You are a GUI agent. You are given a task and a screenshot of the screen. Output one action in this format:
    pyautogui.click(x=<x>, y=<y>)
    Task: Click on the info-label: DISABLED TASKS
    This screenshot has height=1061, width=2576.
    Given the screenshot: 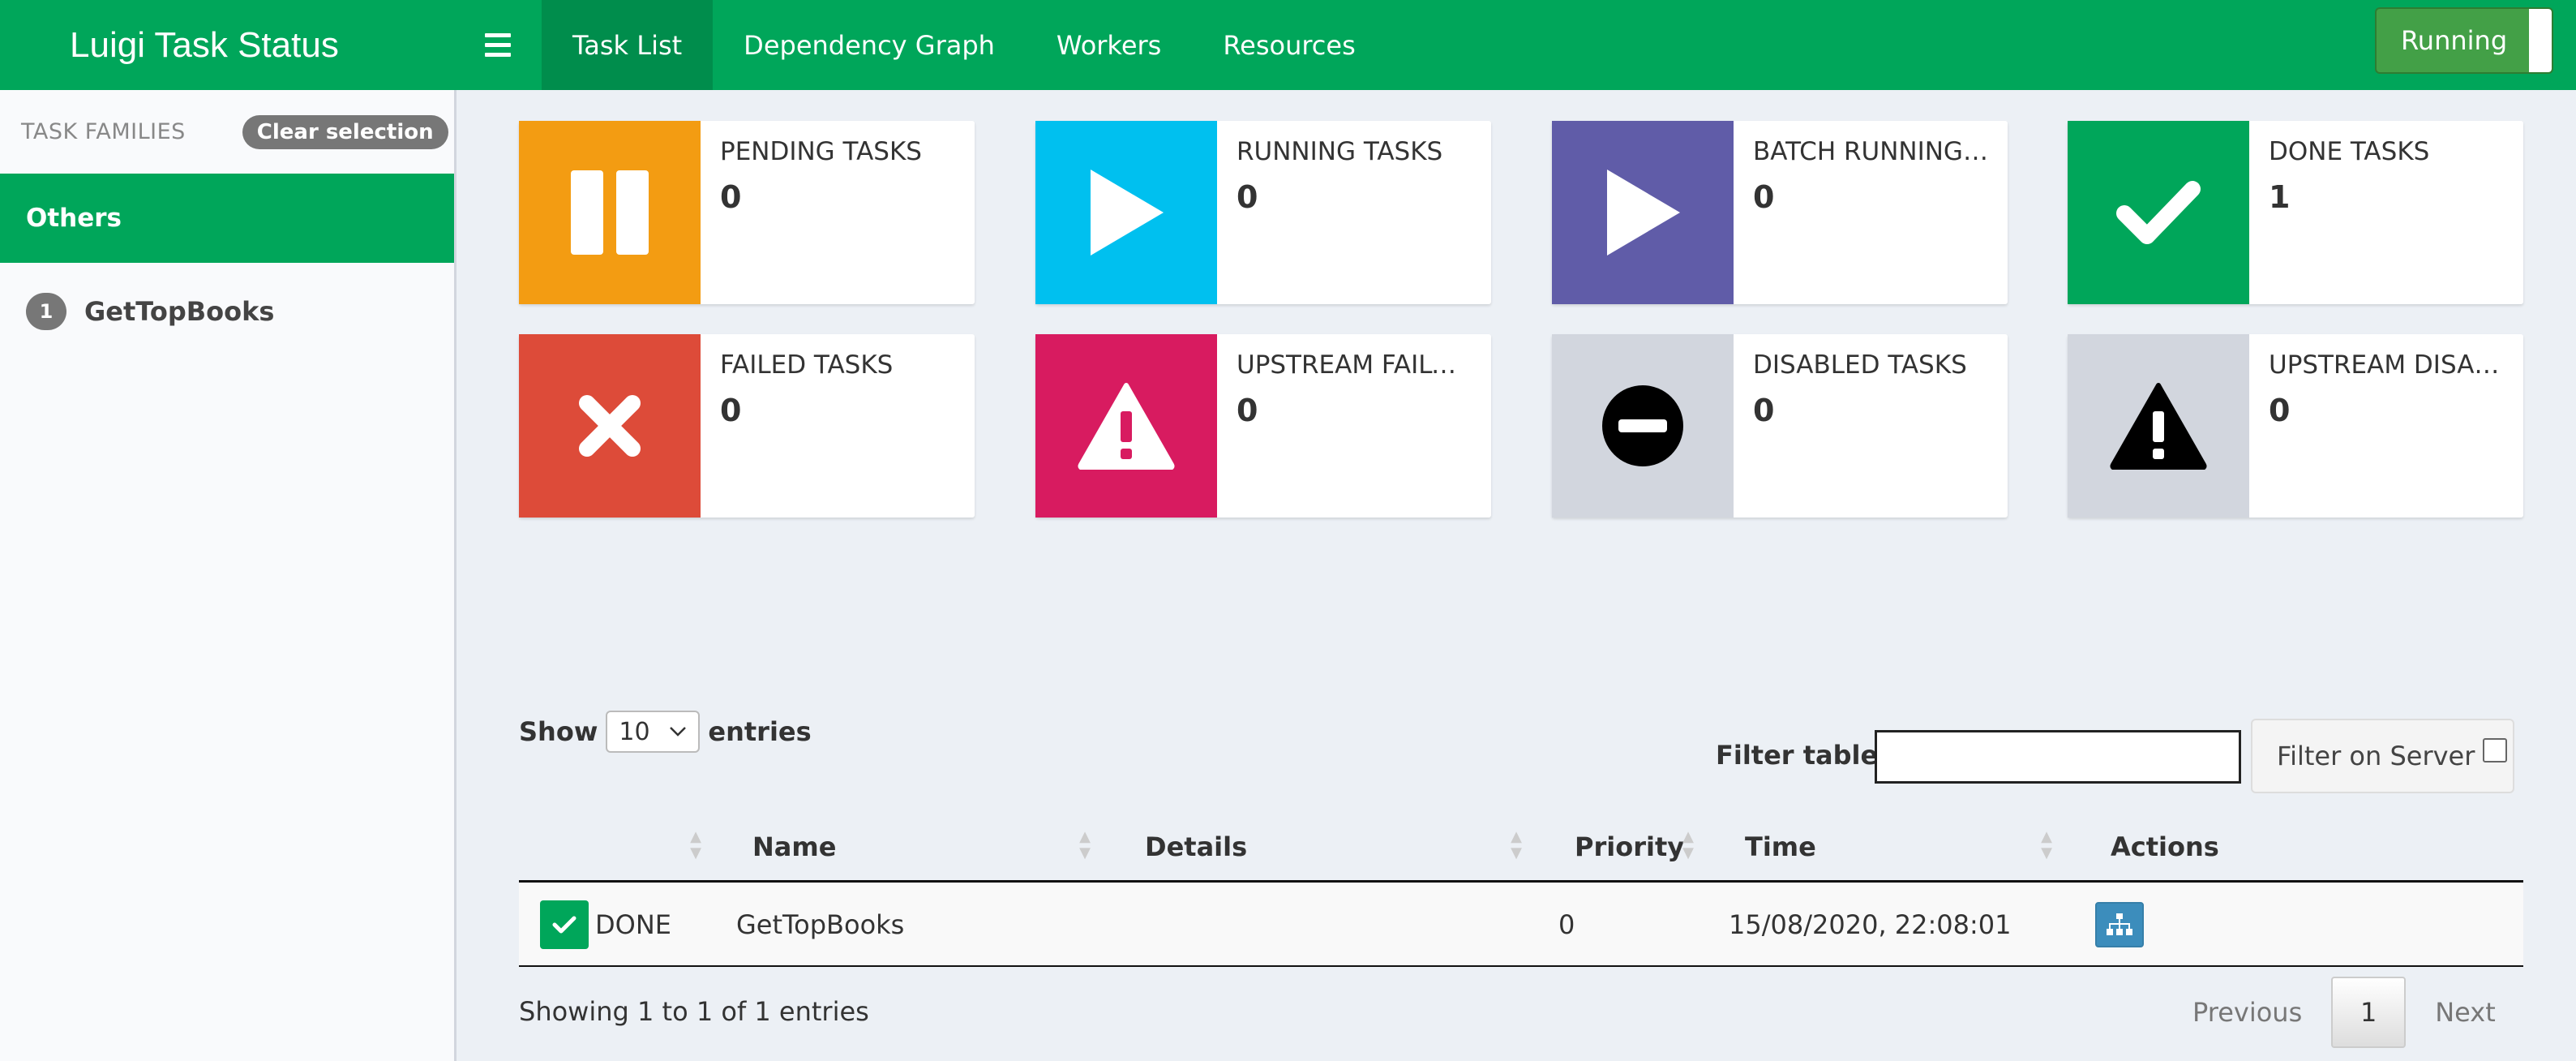 What is the action you would take?
    pyautogui.click(x=1860, y=365)
    